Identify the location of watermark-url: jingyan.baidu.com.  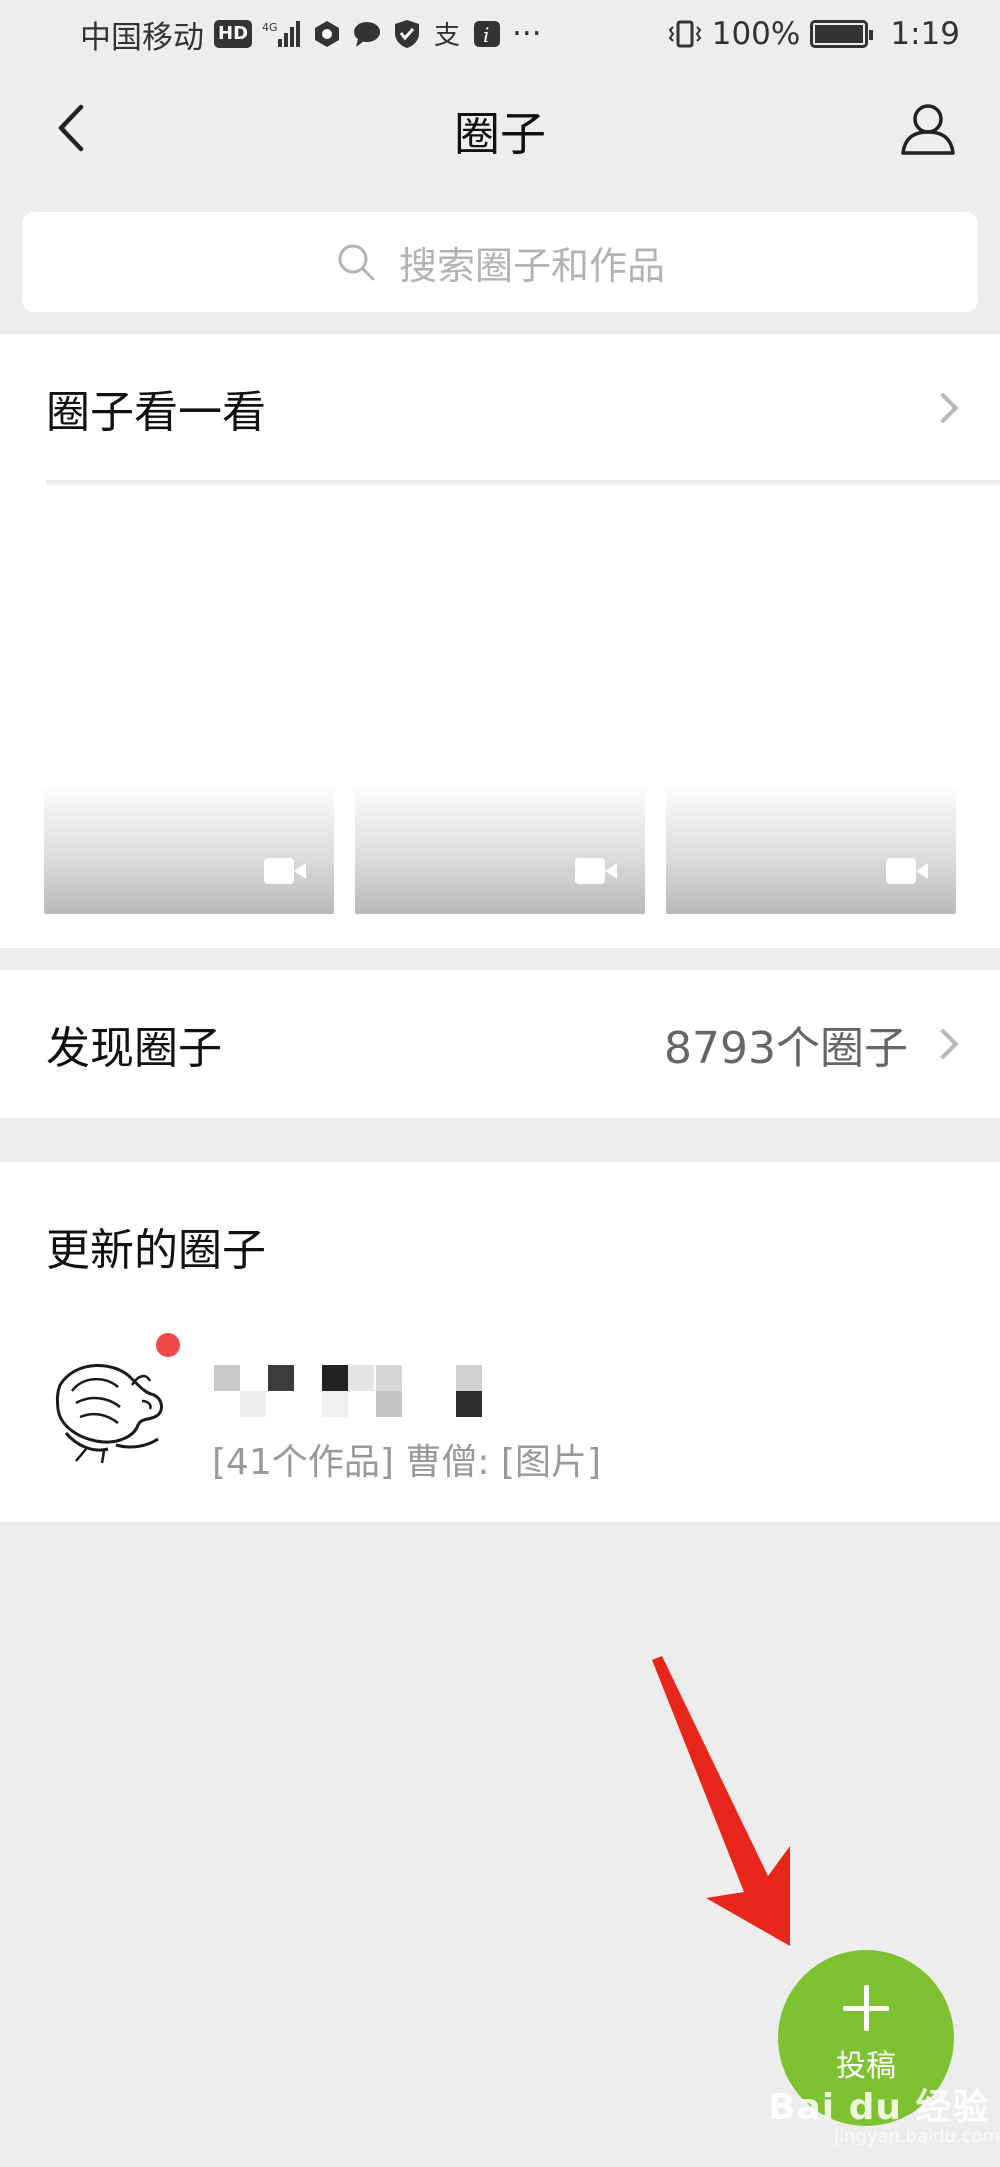
(917, 2136).